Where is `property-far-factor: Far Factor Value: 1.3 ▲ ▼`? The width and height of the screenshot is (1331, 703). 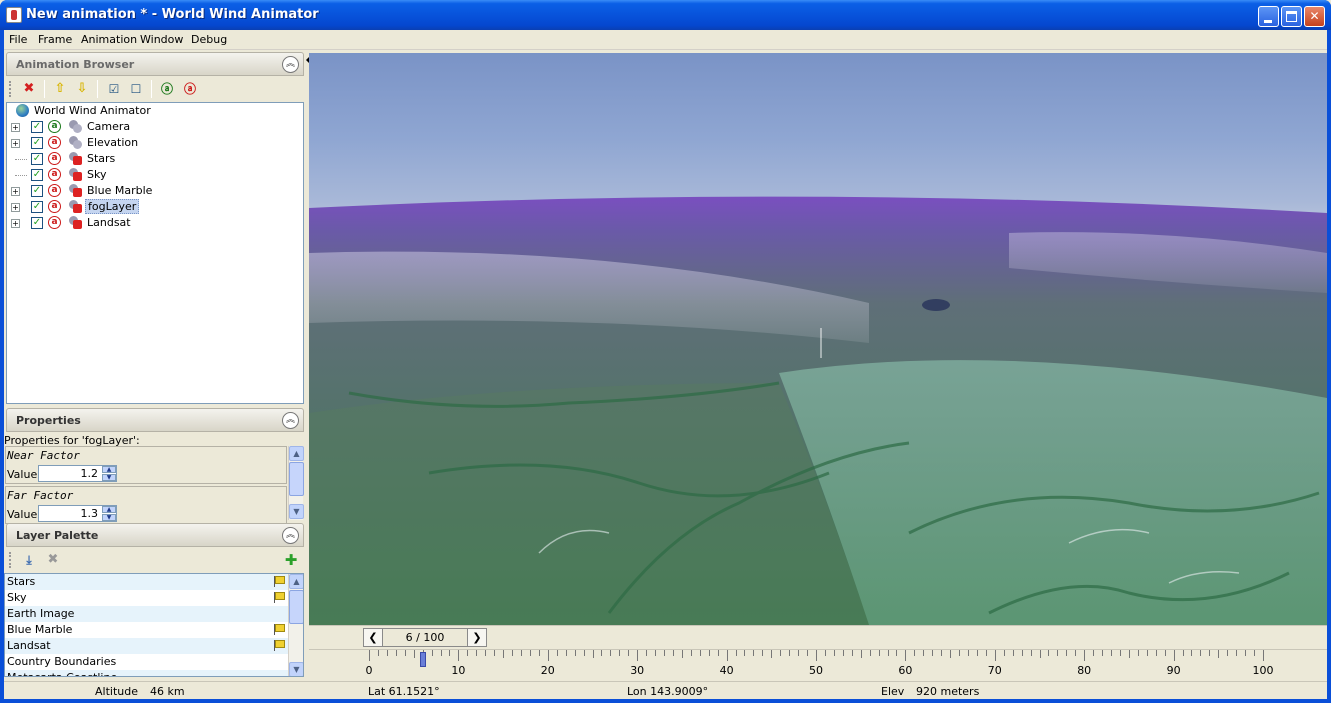
property-far-factor: Far Factor Value: 1.3 ▲ ▼ is located at coordinates (146, 505).